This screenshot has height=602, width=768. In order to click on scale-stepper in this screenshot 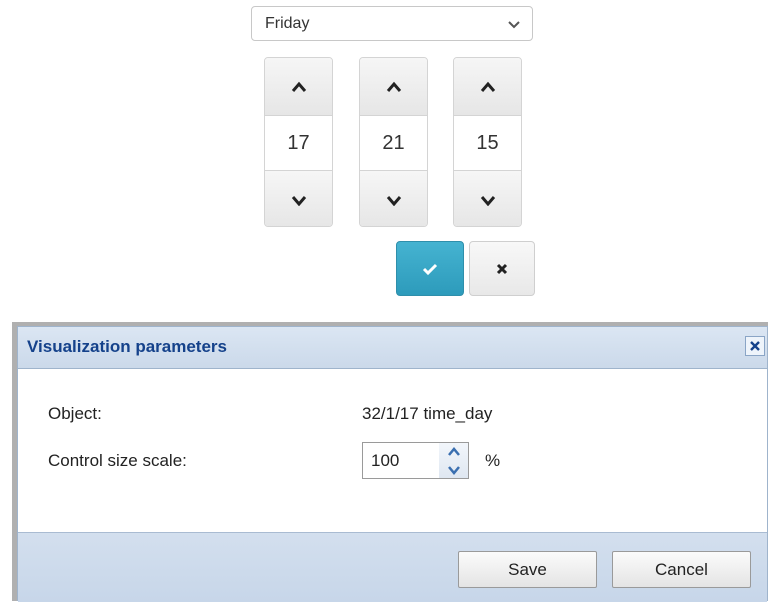, I will do `click(454, 460)`.